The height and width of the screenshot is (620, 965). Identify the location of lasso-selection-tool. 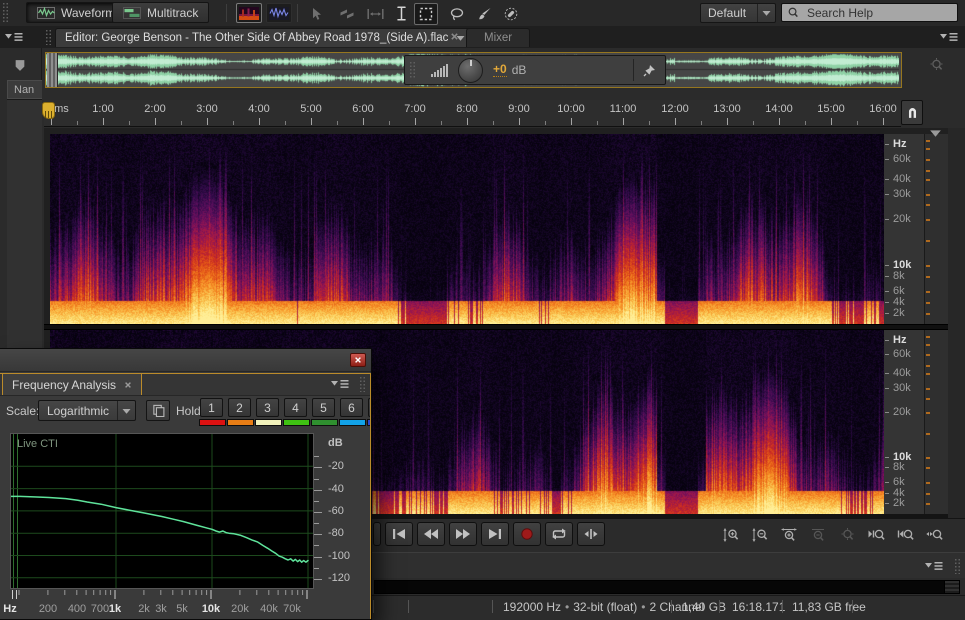
(457, 13).